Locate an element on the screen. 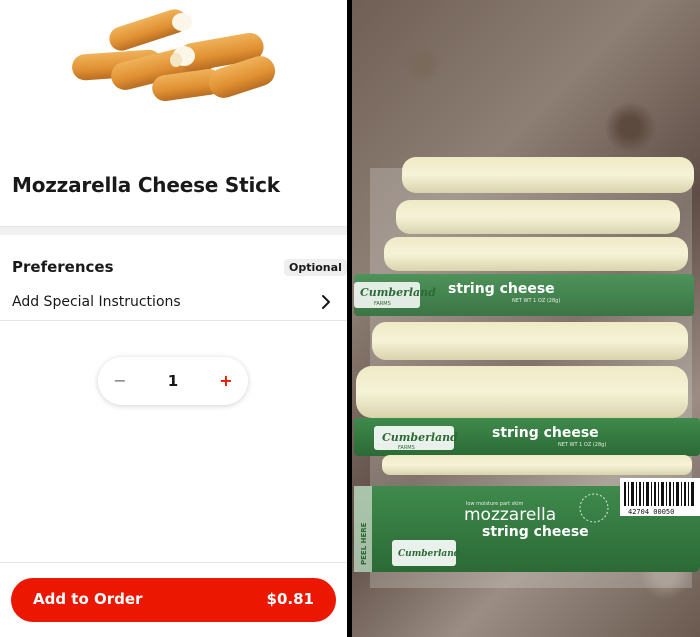 The height and width of the screenshot is (637, 700). package-product: mozzarella is located at coordinates (510, 515).